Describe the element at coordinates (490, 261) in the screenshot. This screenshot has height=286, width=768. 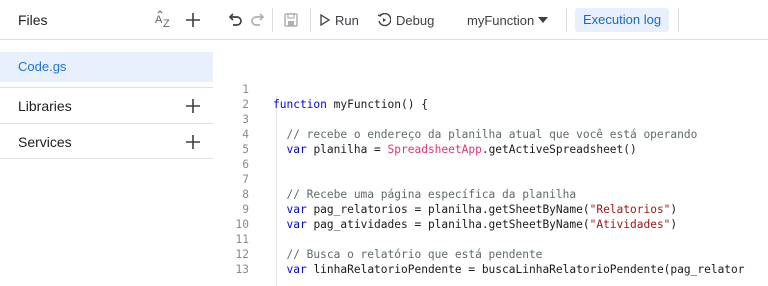
I see `code-line: 13` at that location.